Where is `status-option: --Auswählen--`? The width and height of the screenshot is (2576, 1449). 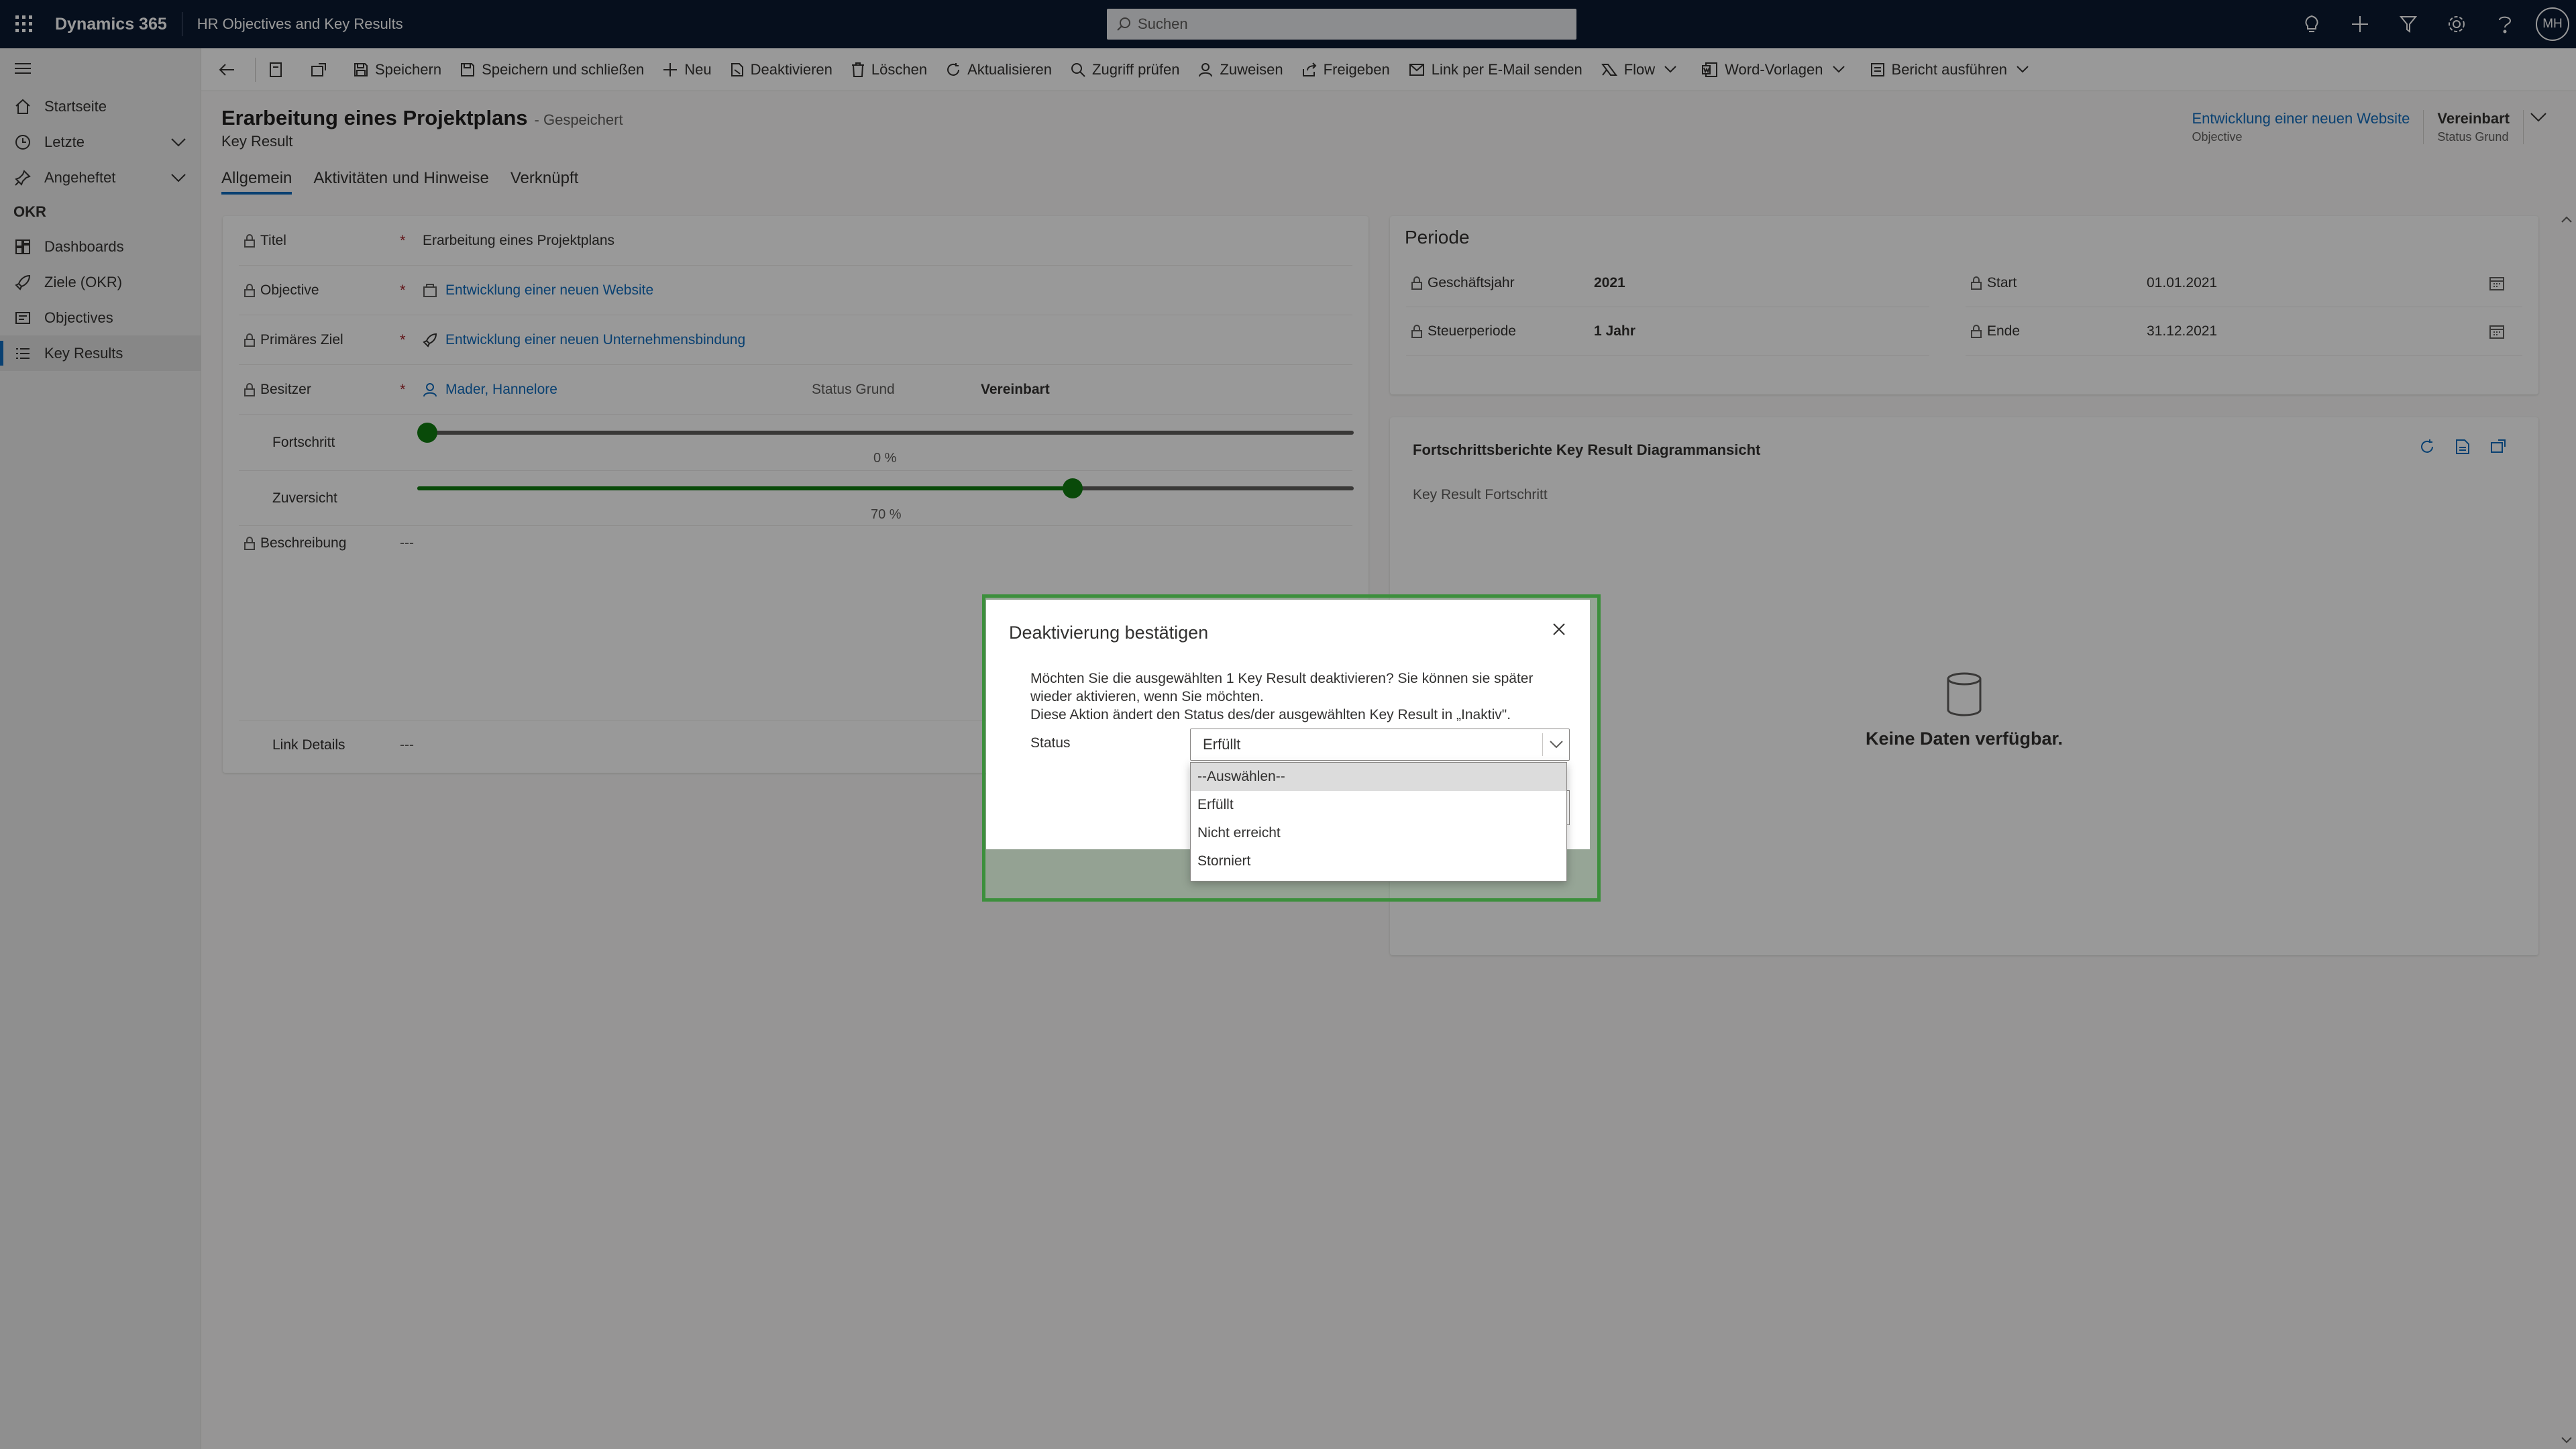
status-option: --Auswählen-- is located at coordinates (1378, 777).